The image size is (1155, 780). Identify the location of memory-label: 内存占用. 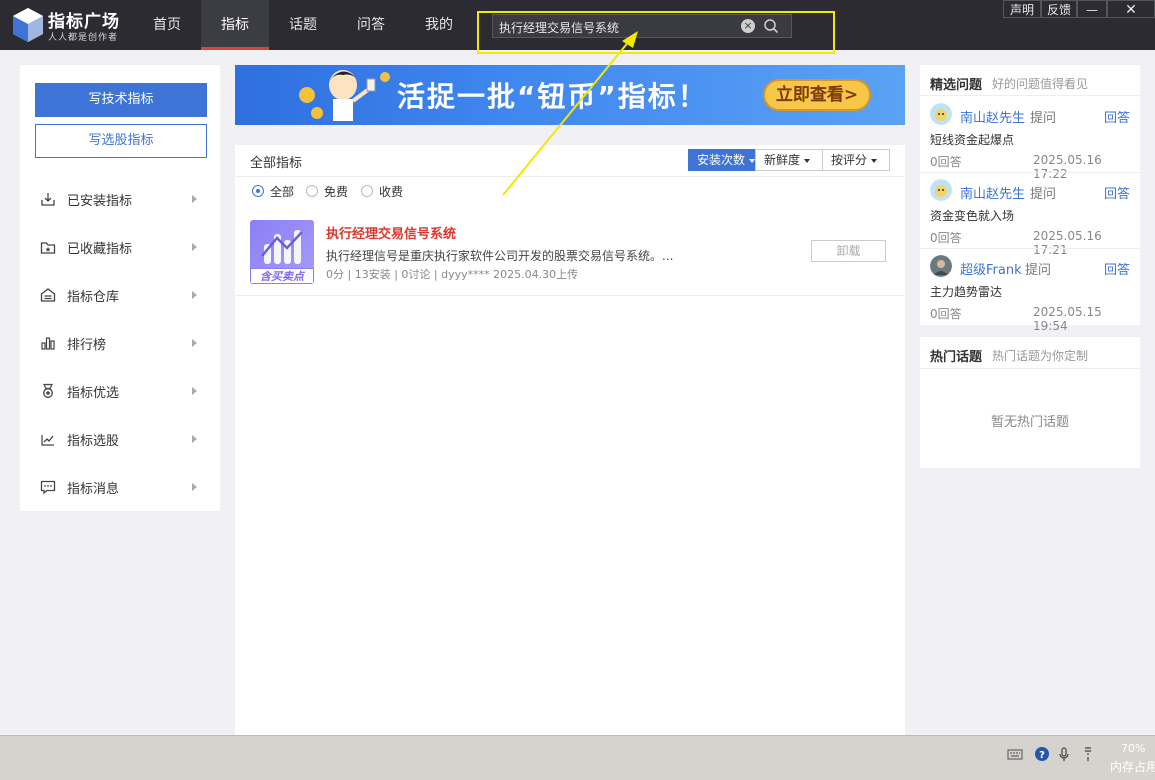
(1132, 767).